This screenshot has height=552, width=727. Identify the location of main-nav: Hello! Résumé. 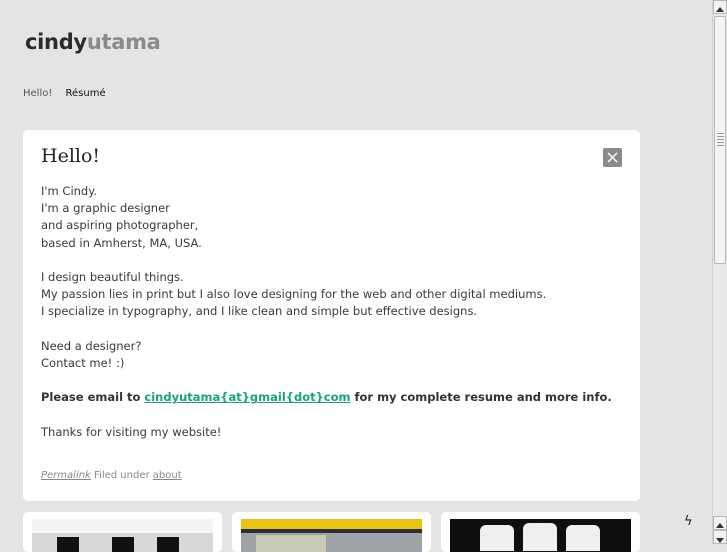
(69, 93).